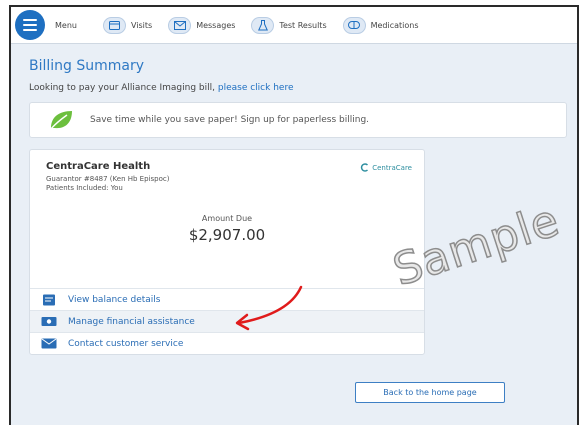 The image size is (587, 425). I want to click on nav-label-test-results: Test Results, so click(303, 25).